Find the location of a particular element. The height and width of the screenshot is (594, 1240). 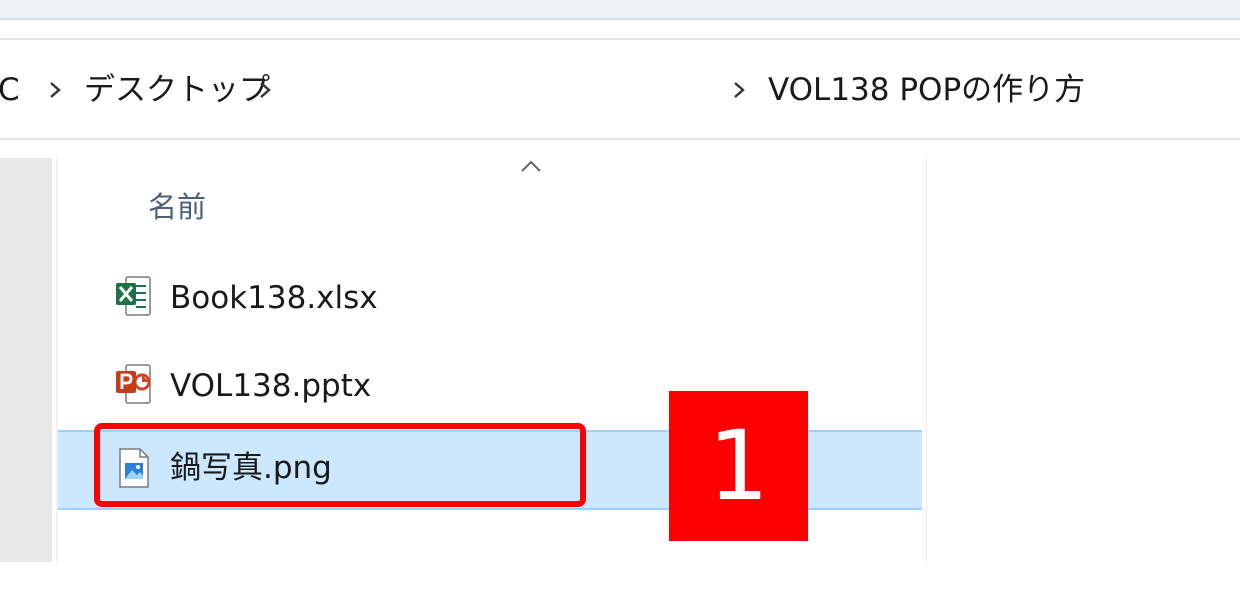

column-header-name: 名前 is located at coordinates (177, 205).